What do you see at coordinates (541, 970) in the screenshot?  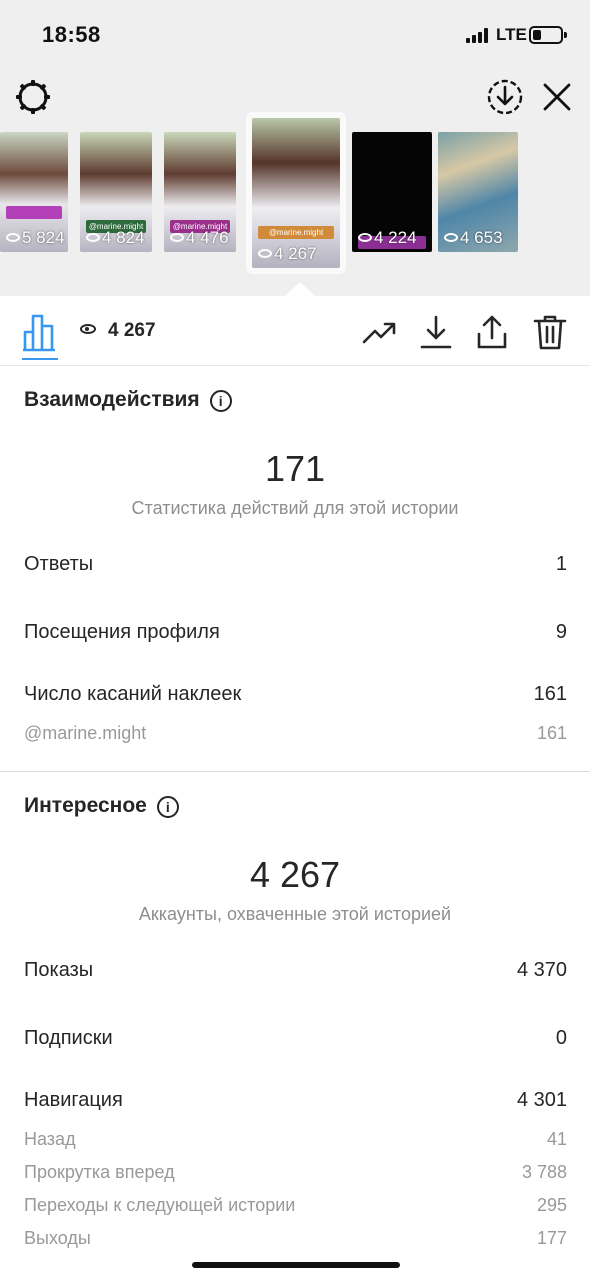 I see `stat-value: 4 370` at bounding box center [541, 970].